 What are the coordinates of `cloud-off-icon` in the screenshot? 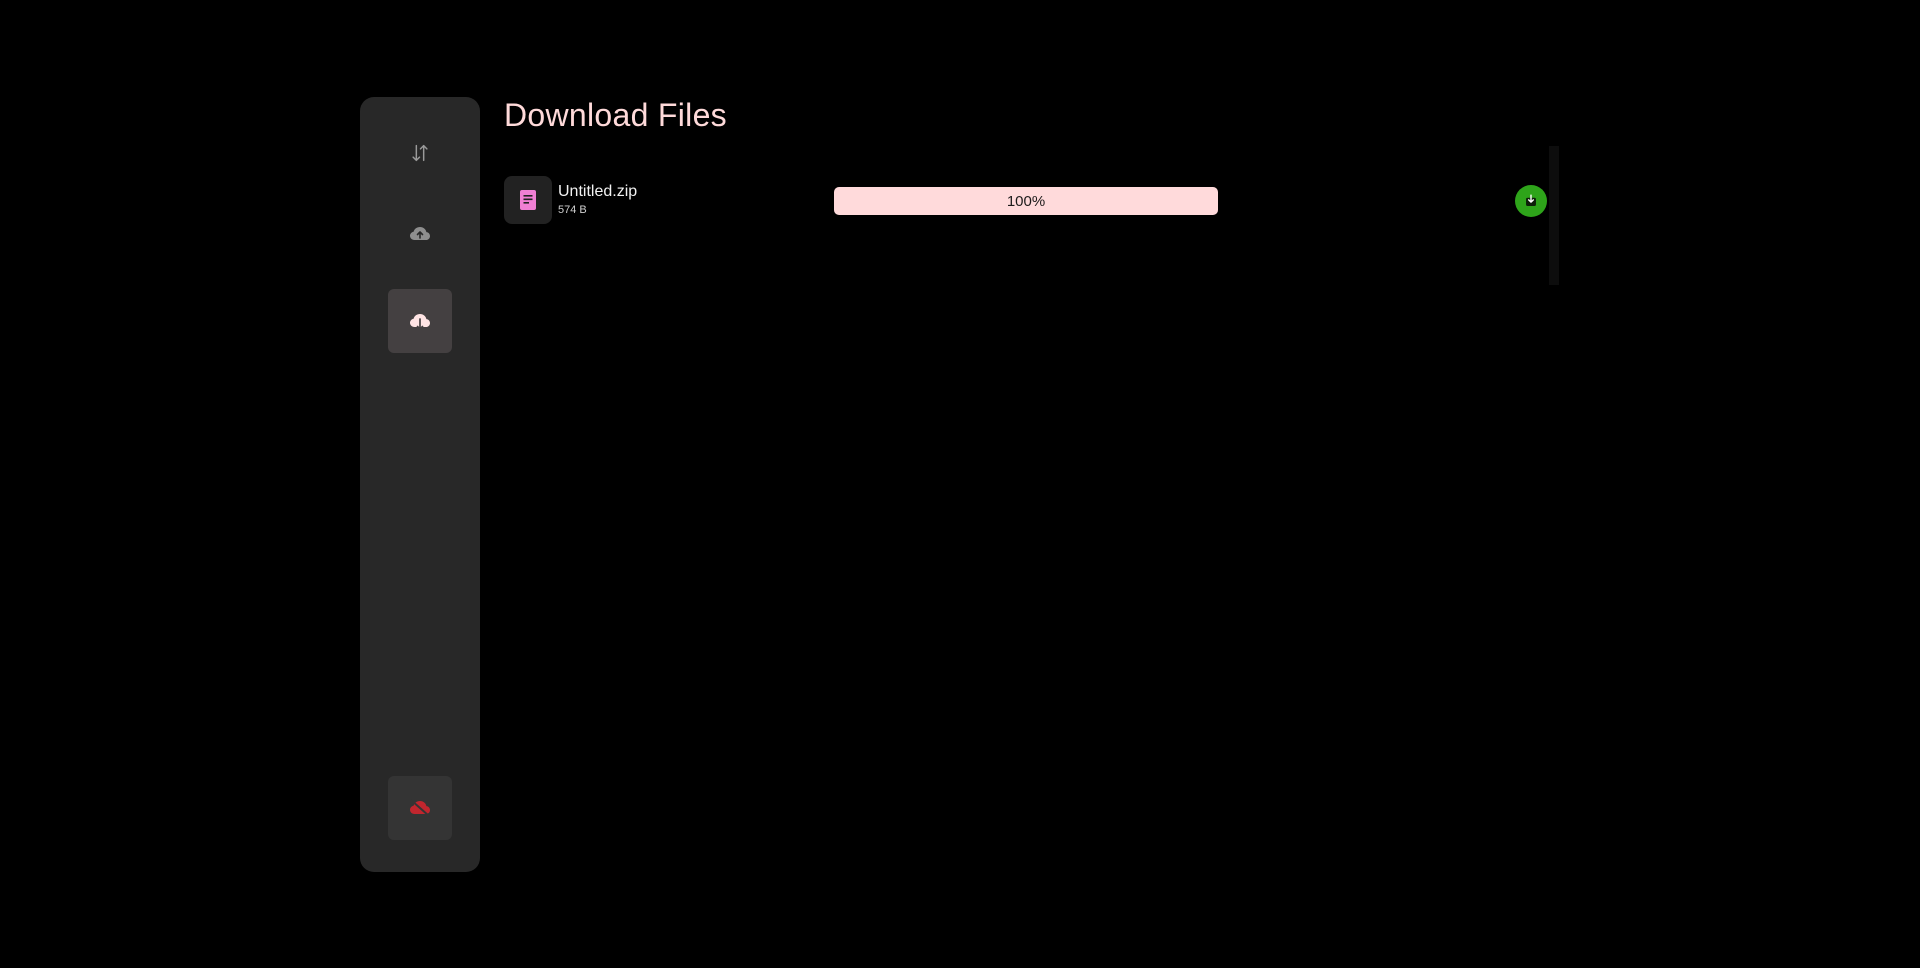 It's located at (420, 808).